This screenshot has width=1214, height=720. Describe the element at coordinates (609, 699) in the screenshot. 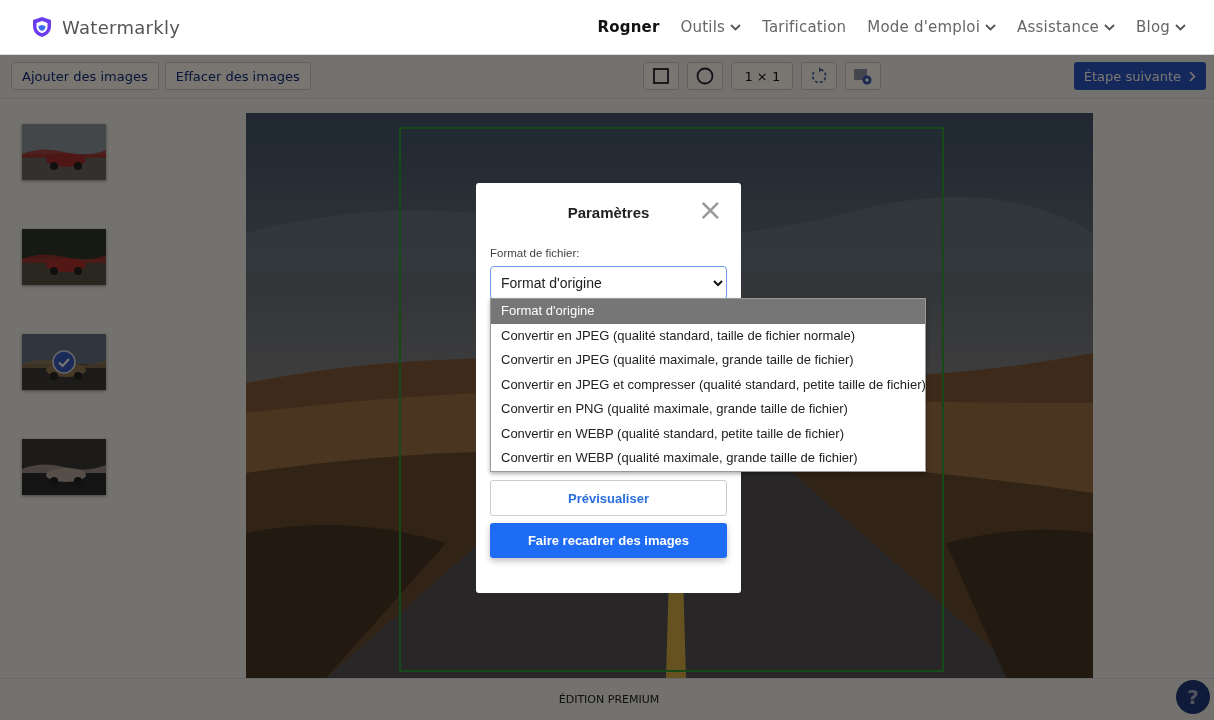

I see `edition-label: ÉDITION PREMIUM` at that location.